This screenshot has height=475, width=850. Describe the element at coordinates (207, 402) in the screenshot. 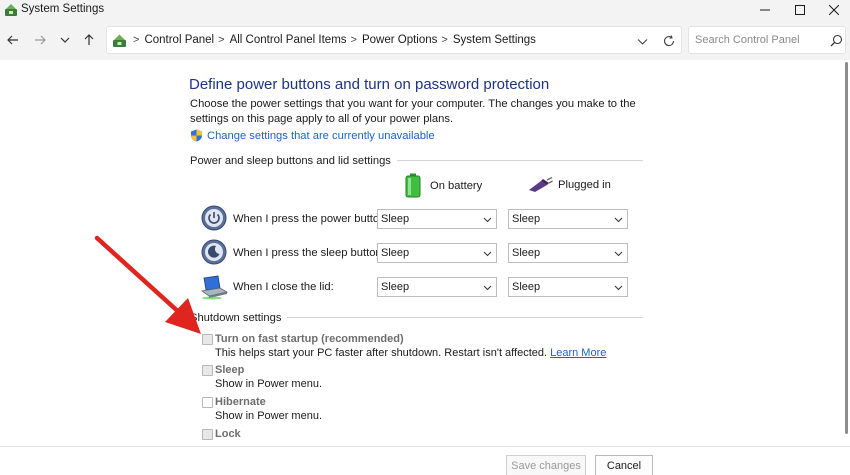

I see `hibernate-checkbox` at that location.